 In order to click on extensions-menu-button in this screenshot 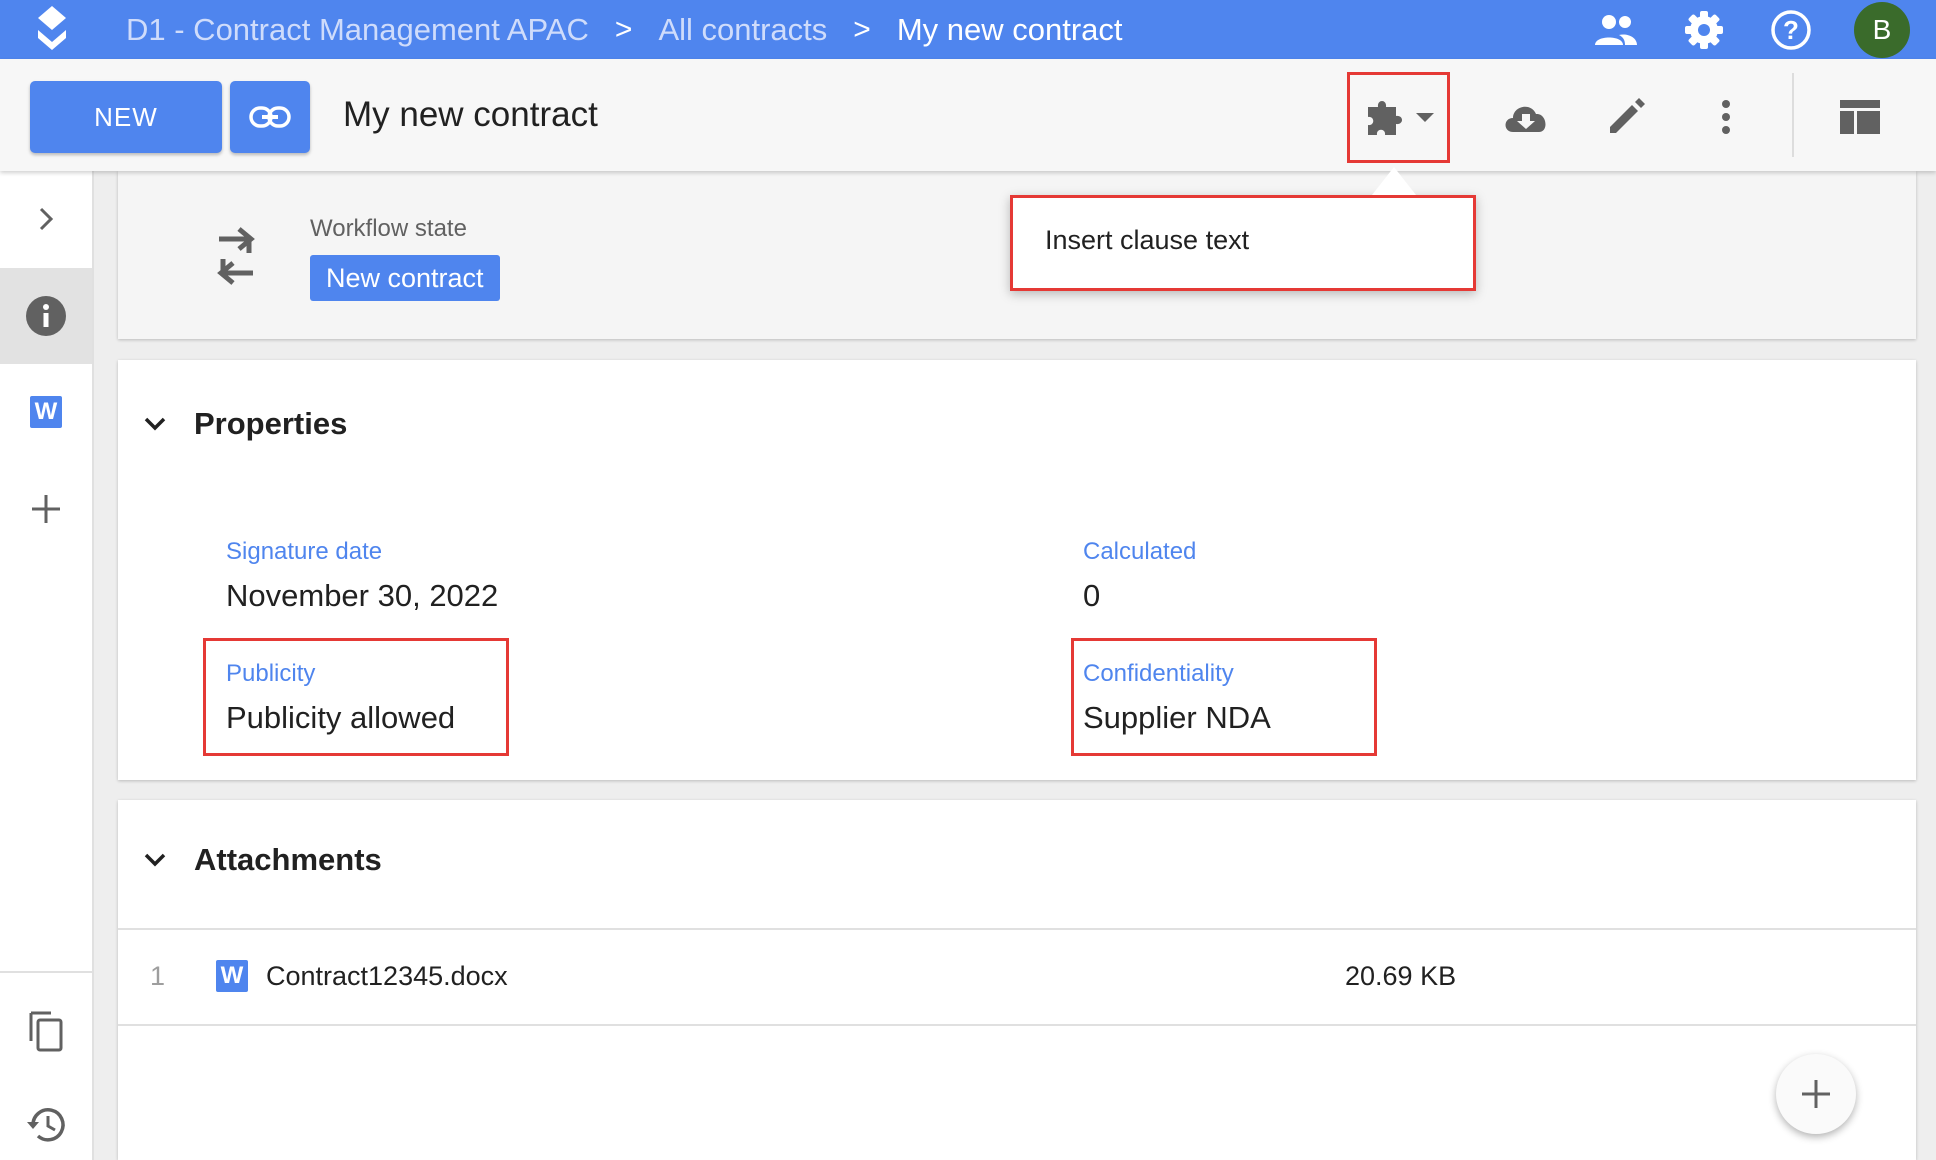, I will do `click(1398, 117)`.